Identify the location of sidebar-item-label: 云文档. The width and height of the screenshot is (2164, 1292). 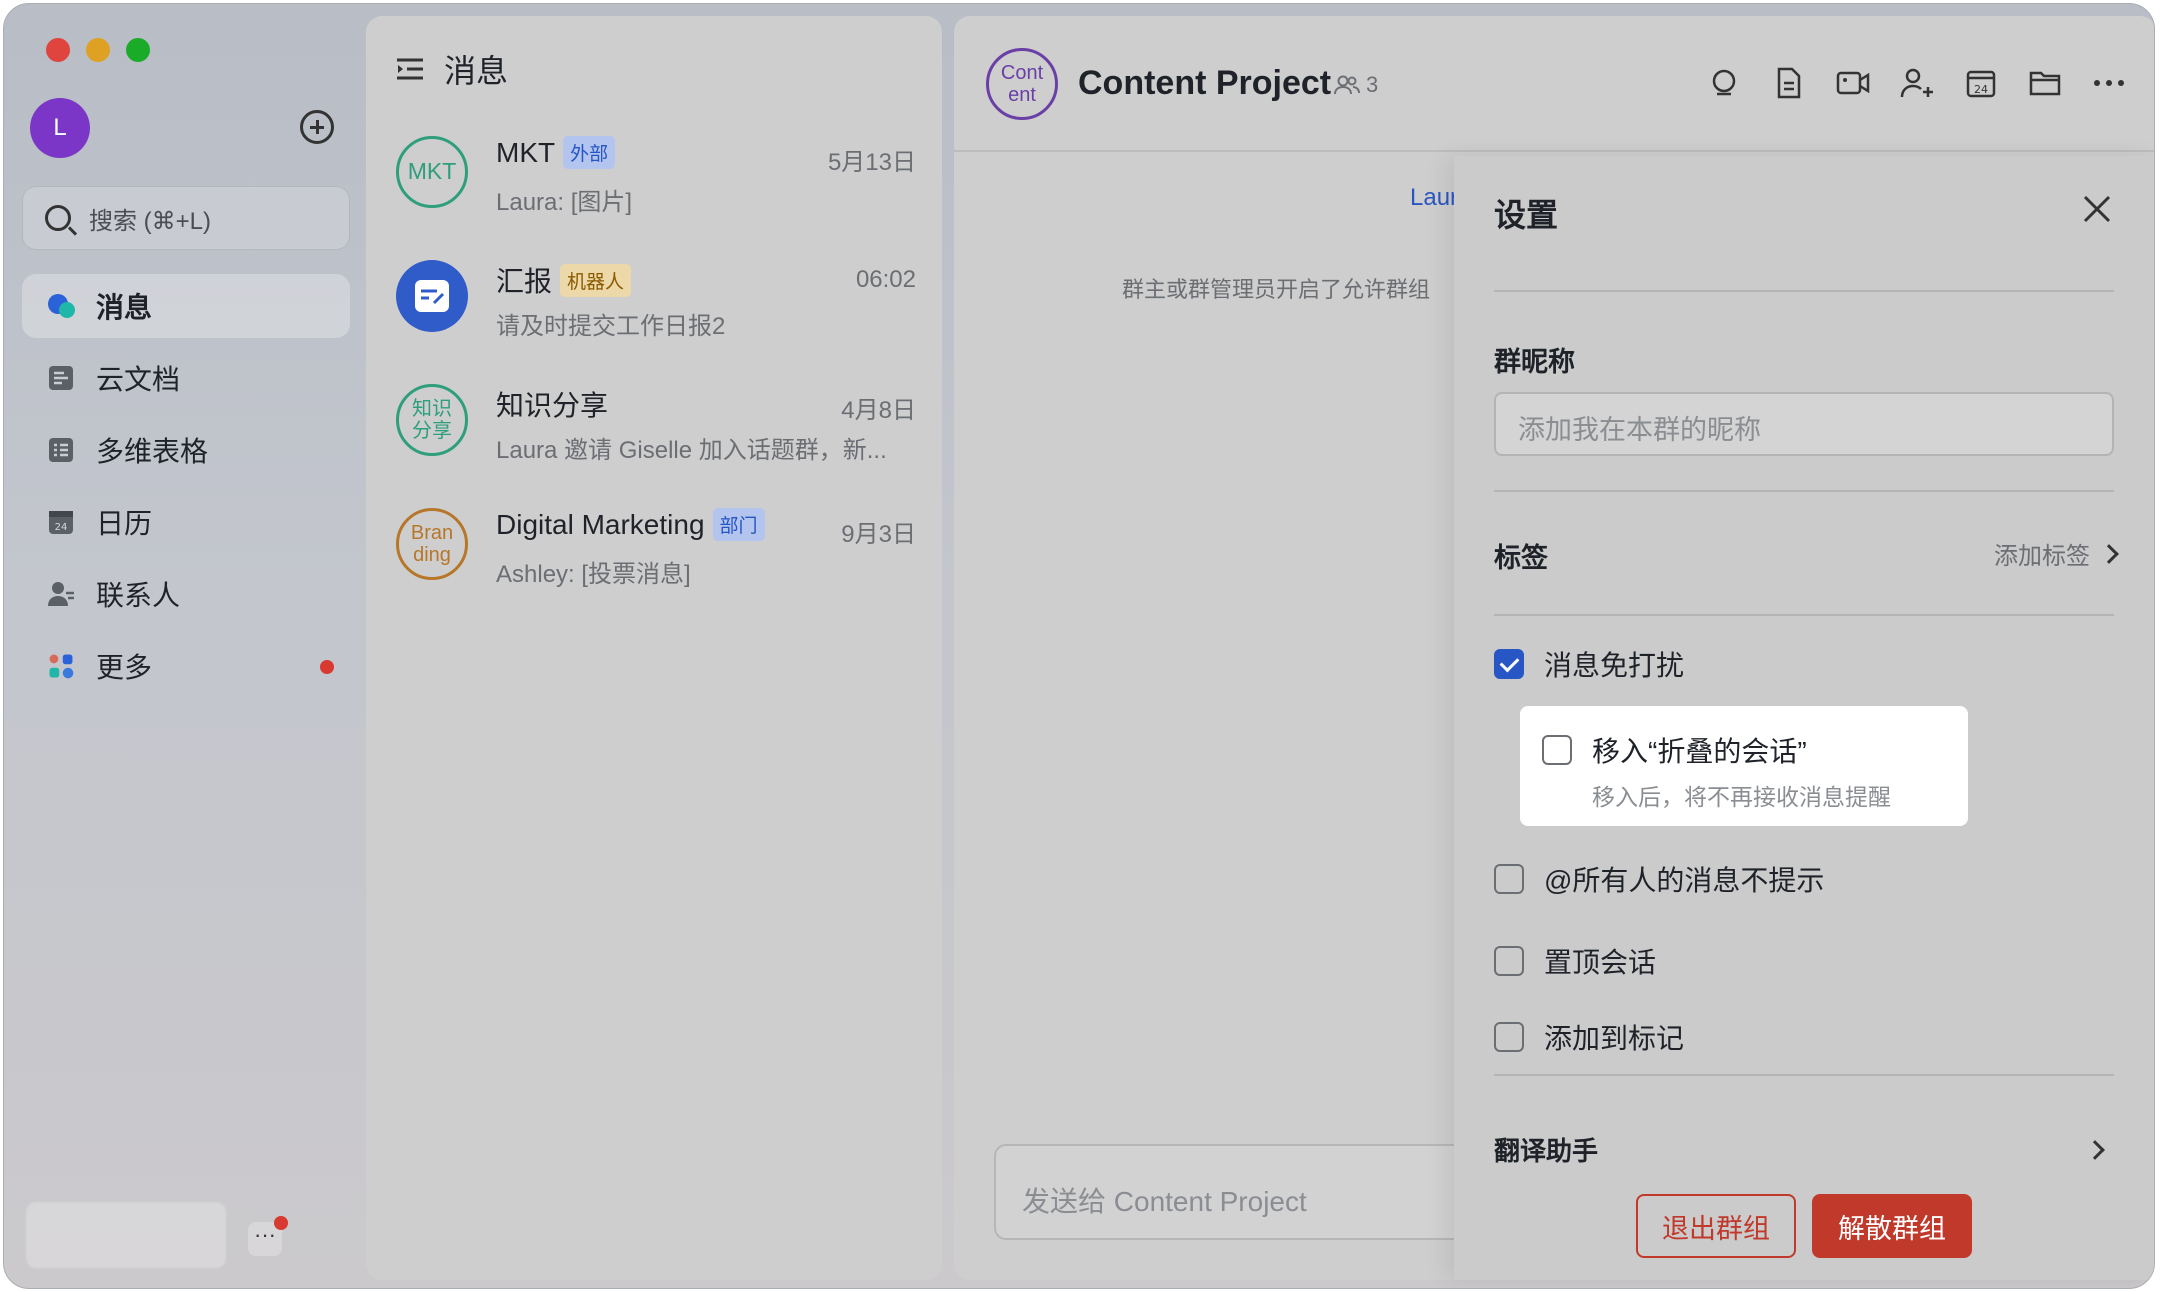
(138, 379).